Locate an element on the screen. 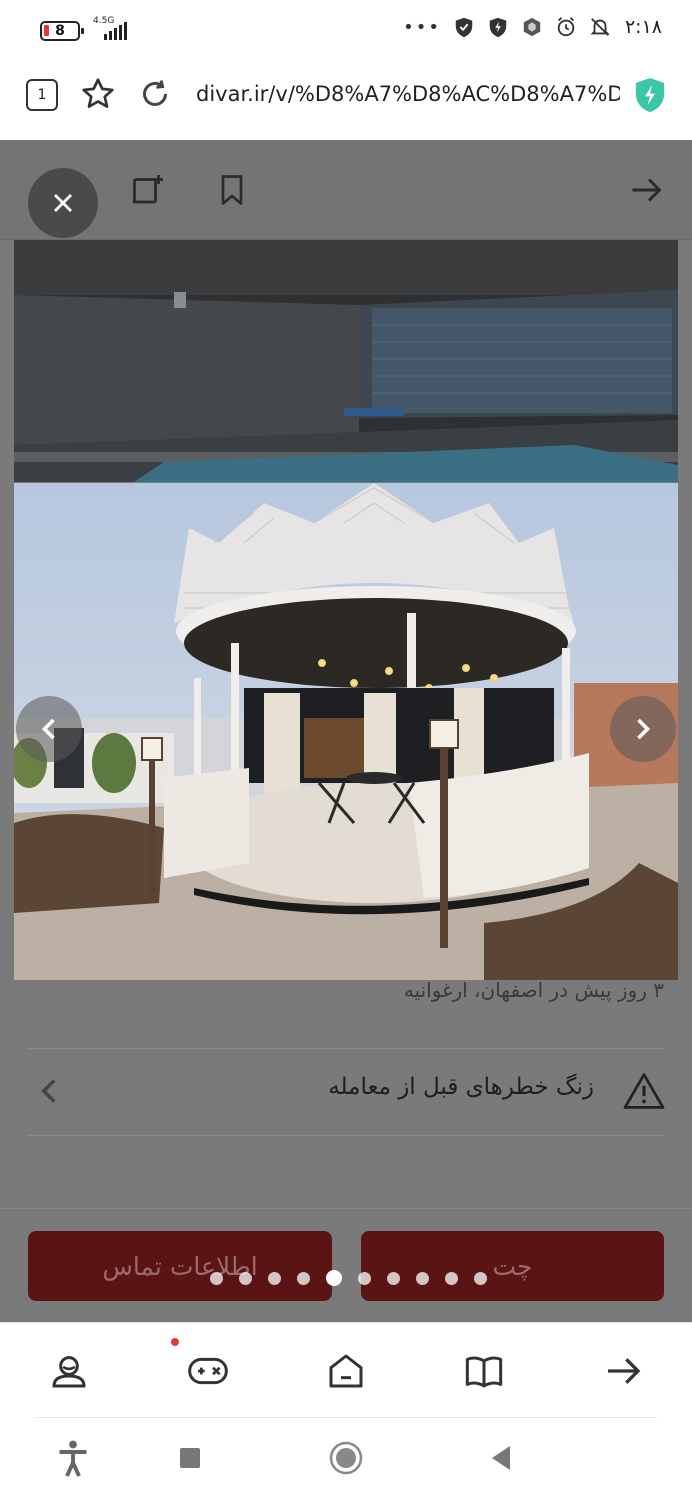 The height and width of the screenshot is (1500, 692). battery-icon: 8 is located at coordinates (62, 31).